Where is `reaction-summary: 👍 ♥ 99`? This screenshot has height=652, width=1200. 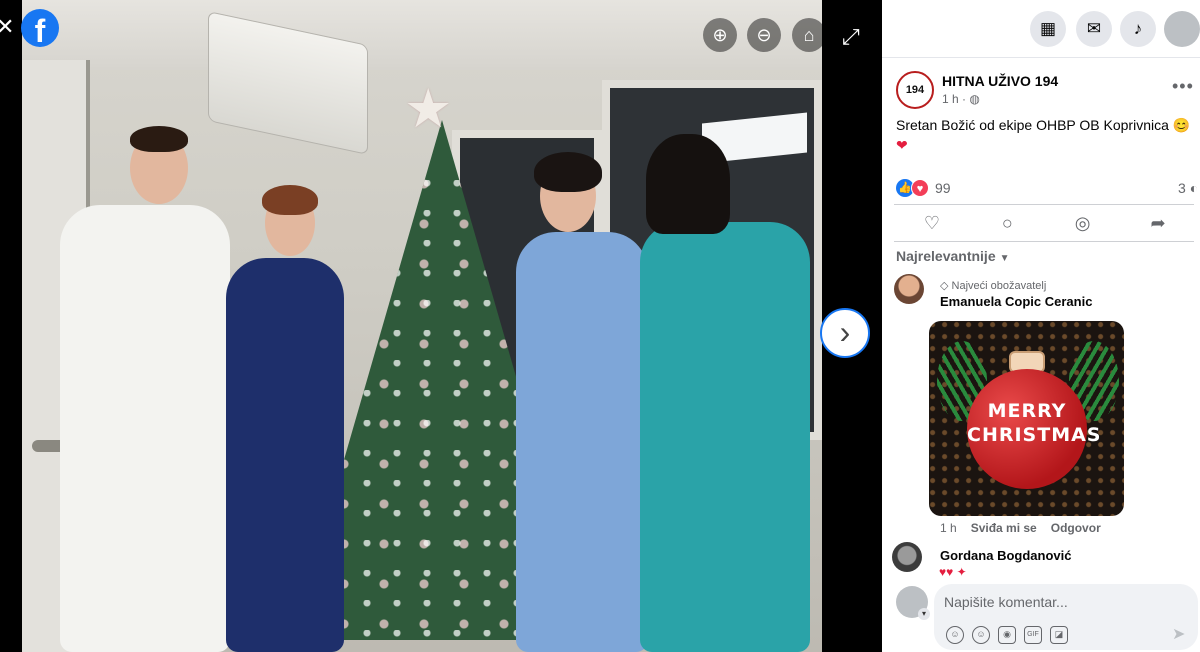
reaction-summary: 👍 ♥ 99 is located at coordinates (923, 188).